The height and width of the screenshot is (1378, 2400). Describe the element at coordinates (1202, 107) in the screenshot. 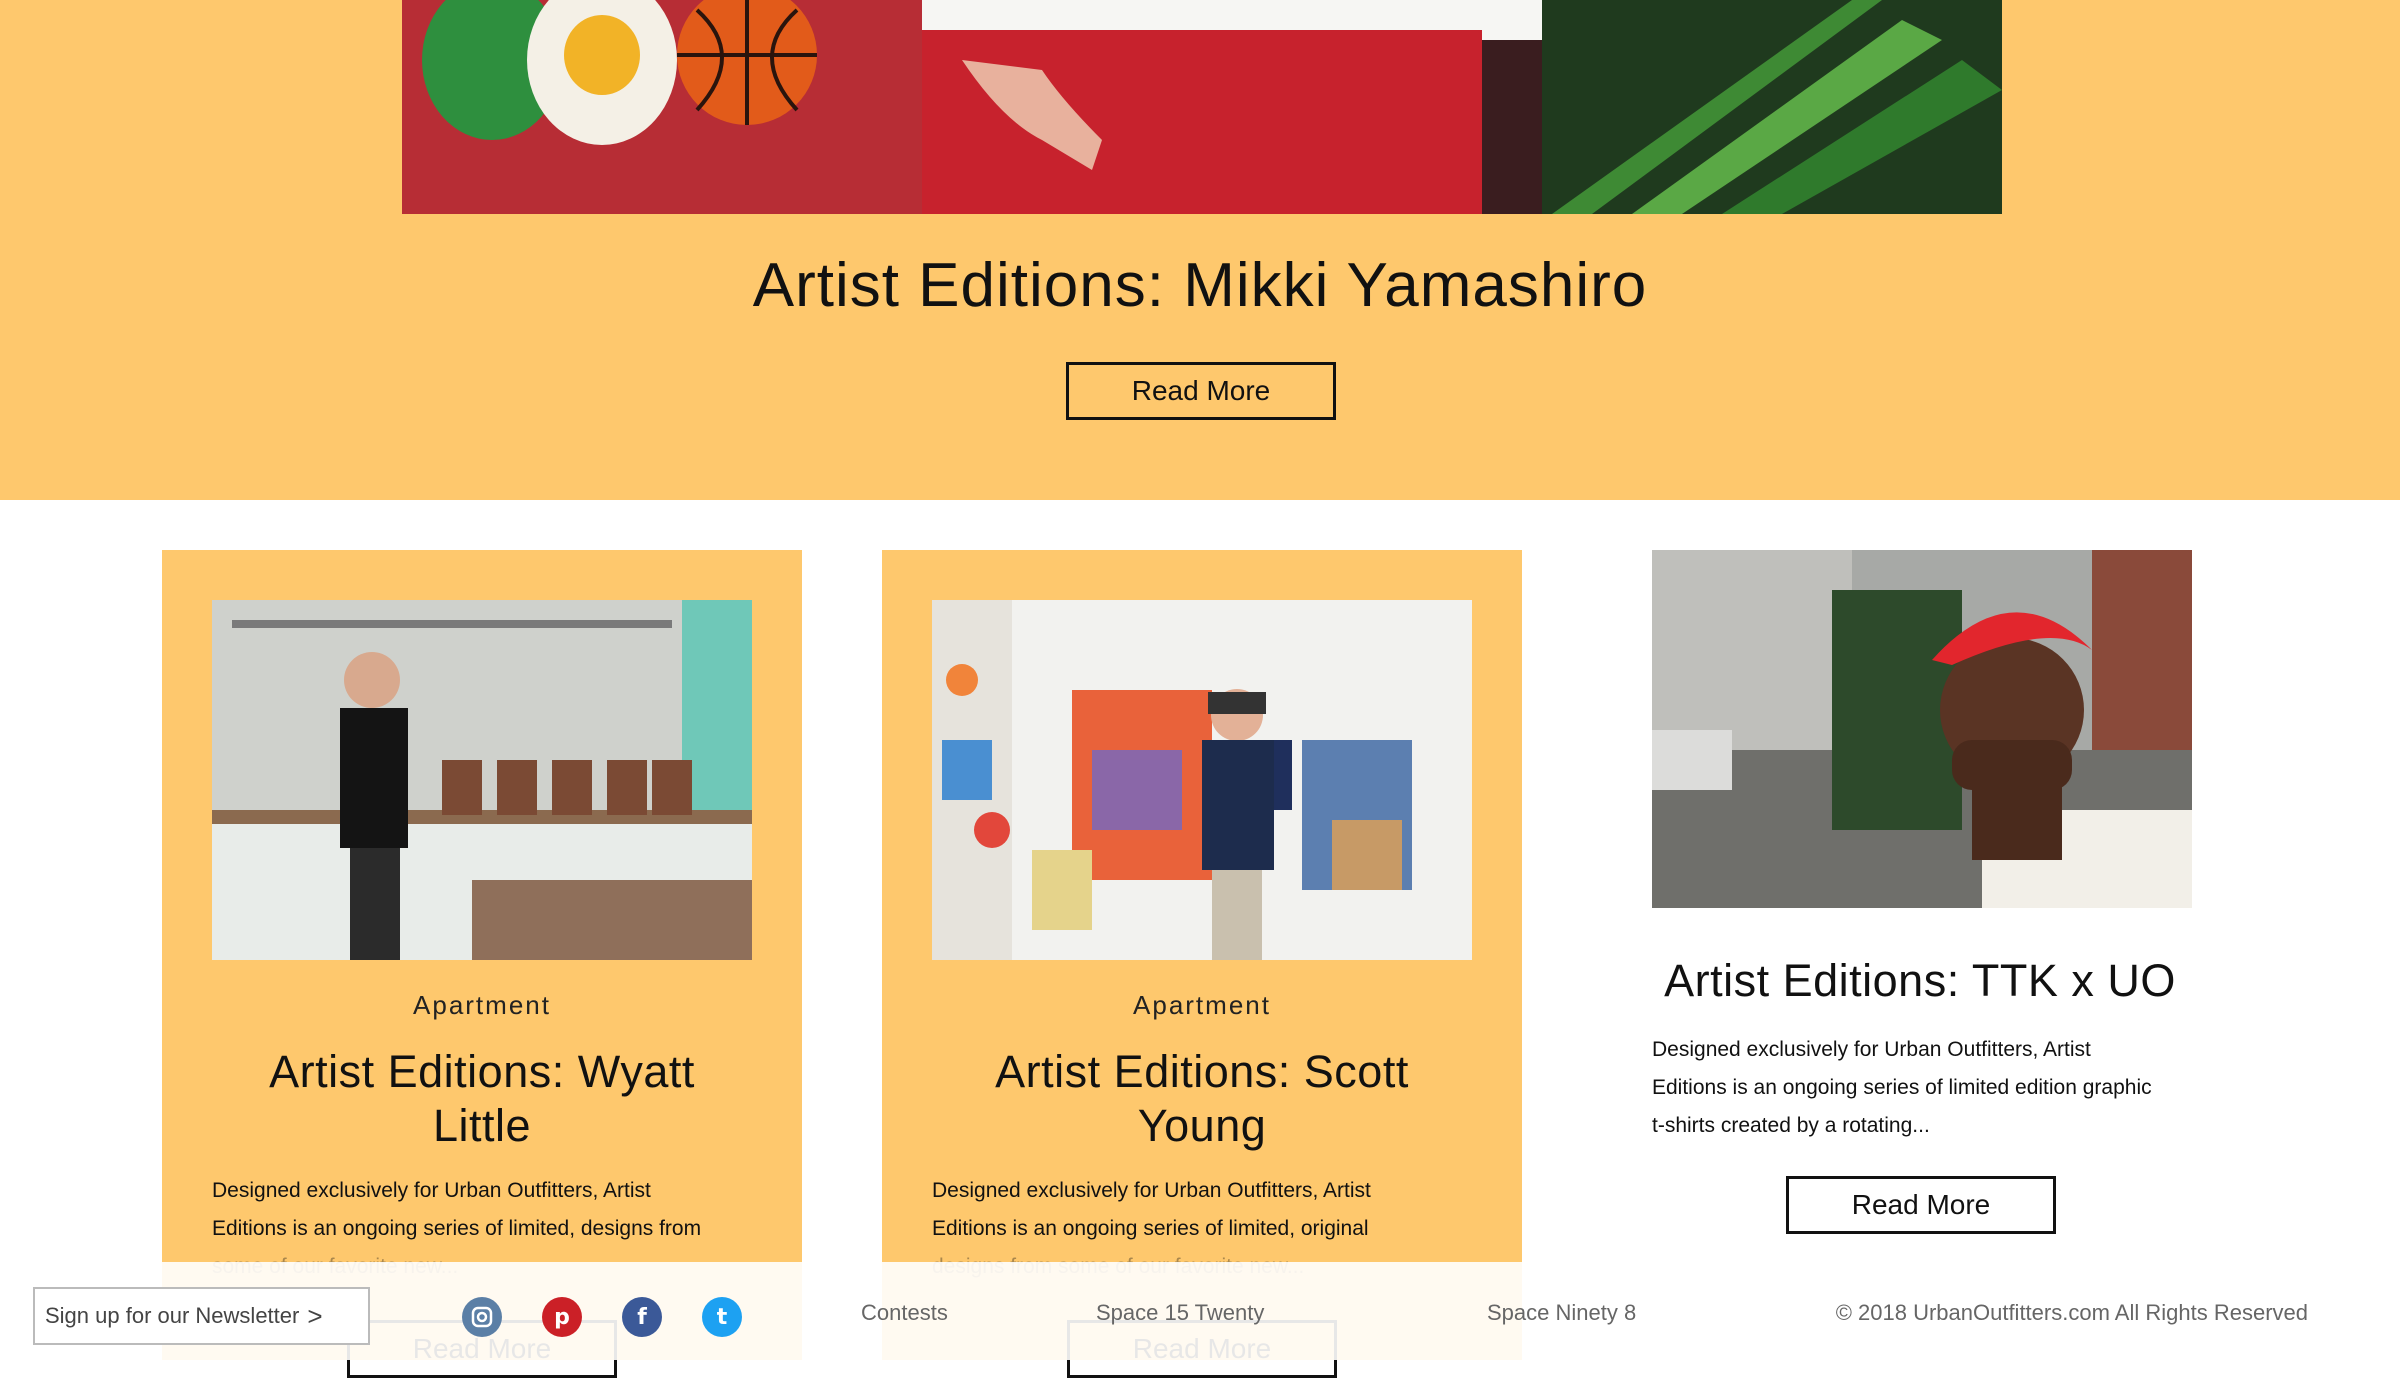

I see `hero-image` at that location.